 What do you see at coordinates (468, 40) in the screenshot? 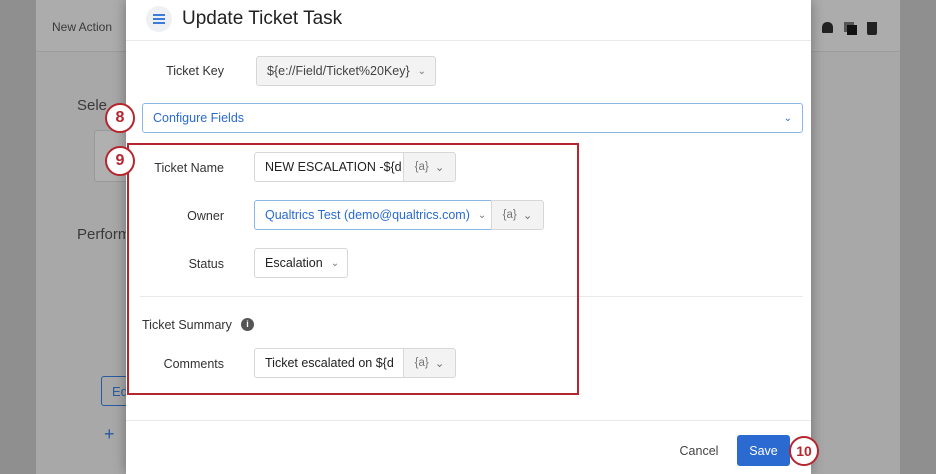
I see `divider` at bounding box center [468, 40].